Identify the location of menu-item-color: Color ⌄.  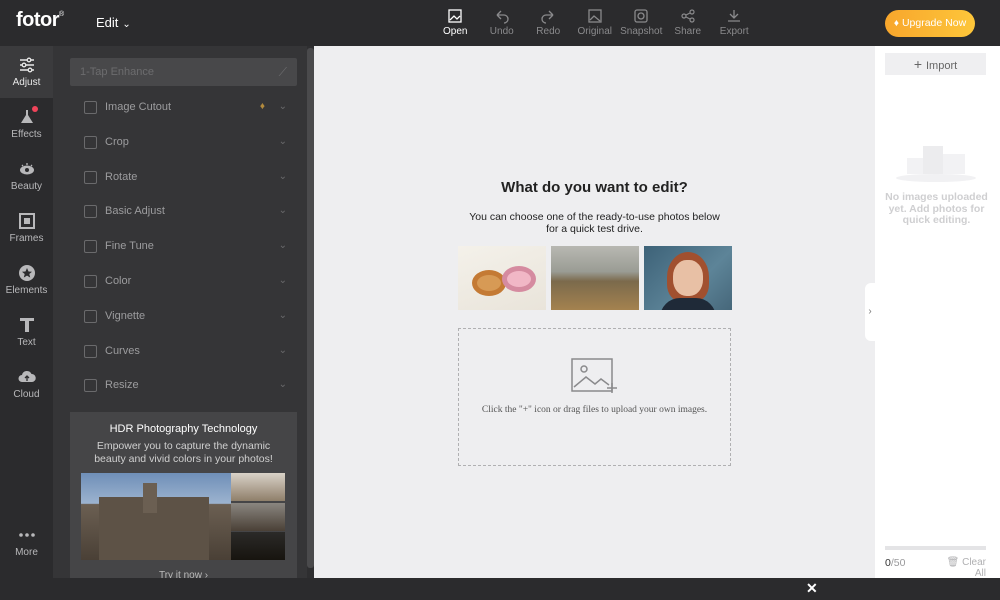
(183, 281).